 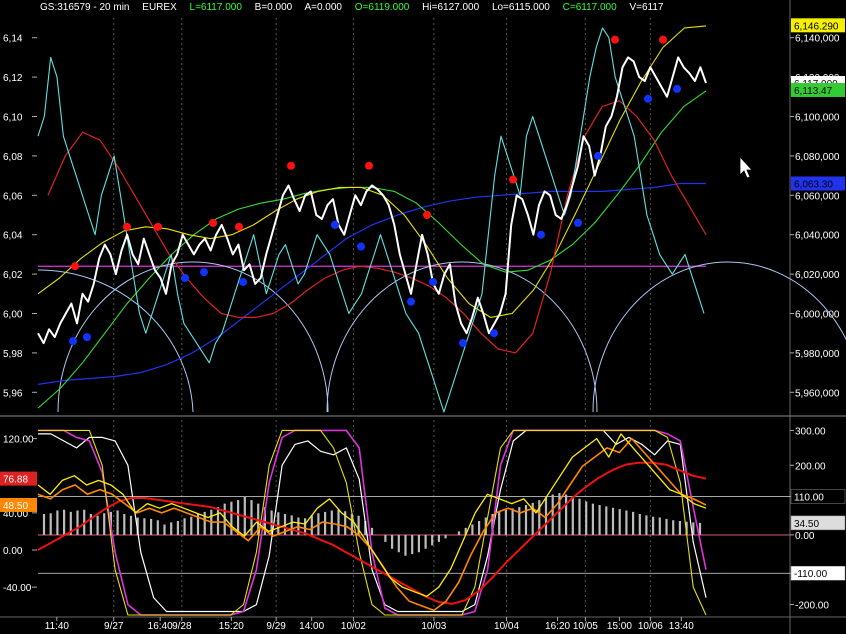 I want to click on price-tick-right: 5,980,000, so click(x=817, y=354).